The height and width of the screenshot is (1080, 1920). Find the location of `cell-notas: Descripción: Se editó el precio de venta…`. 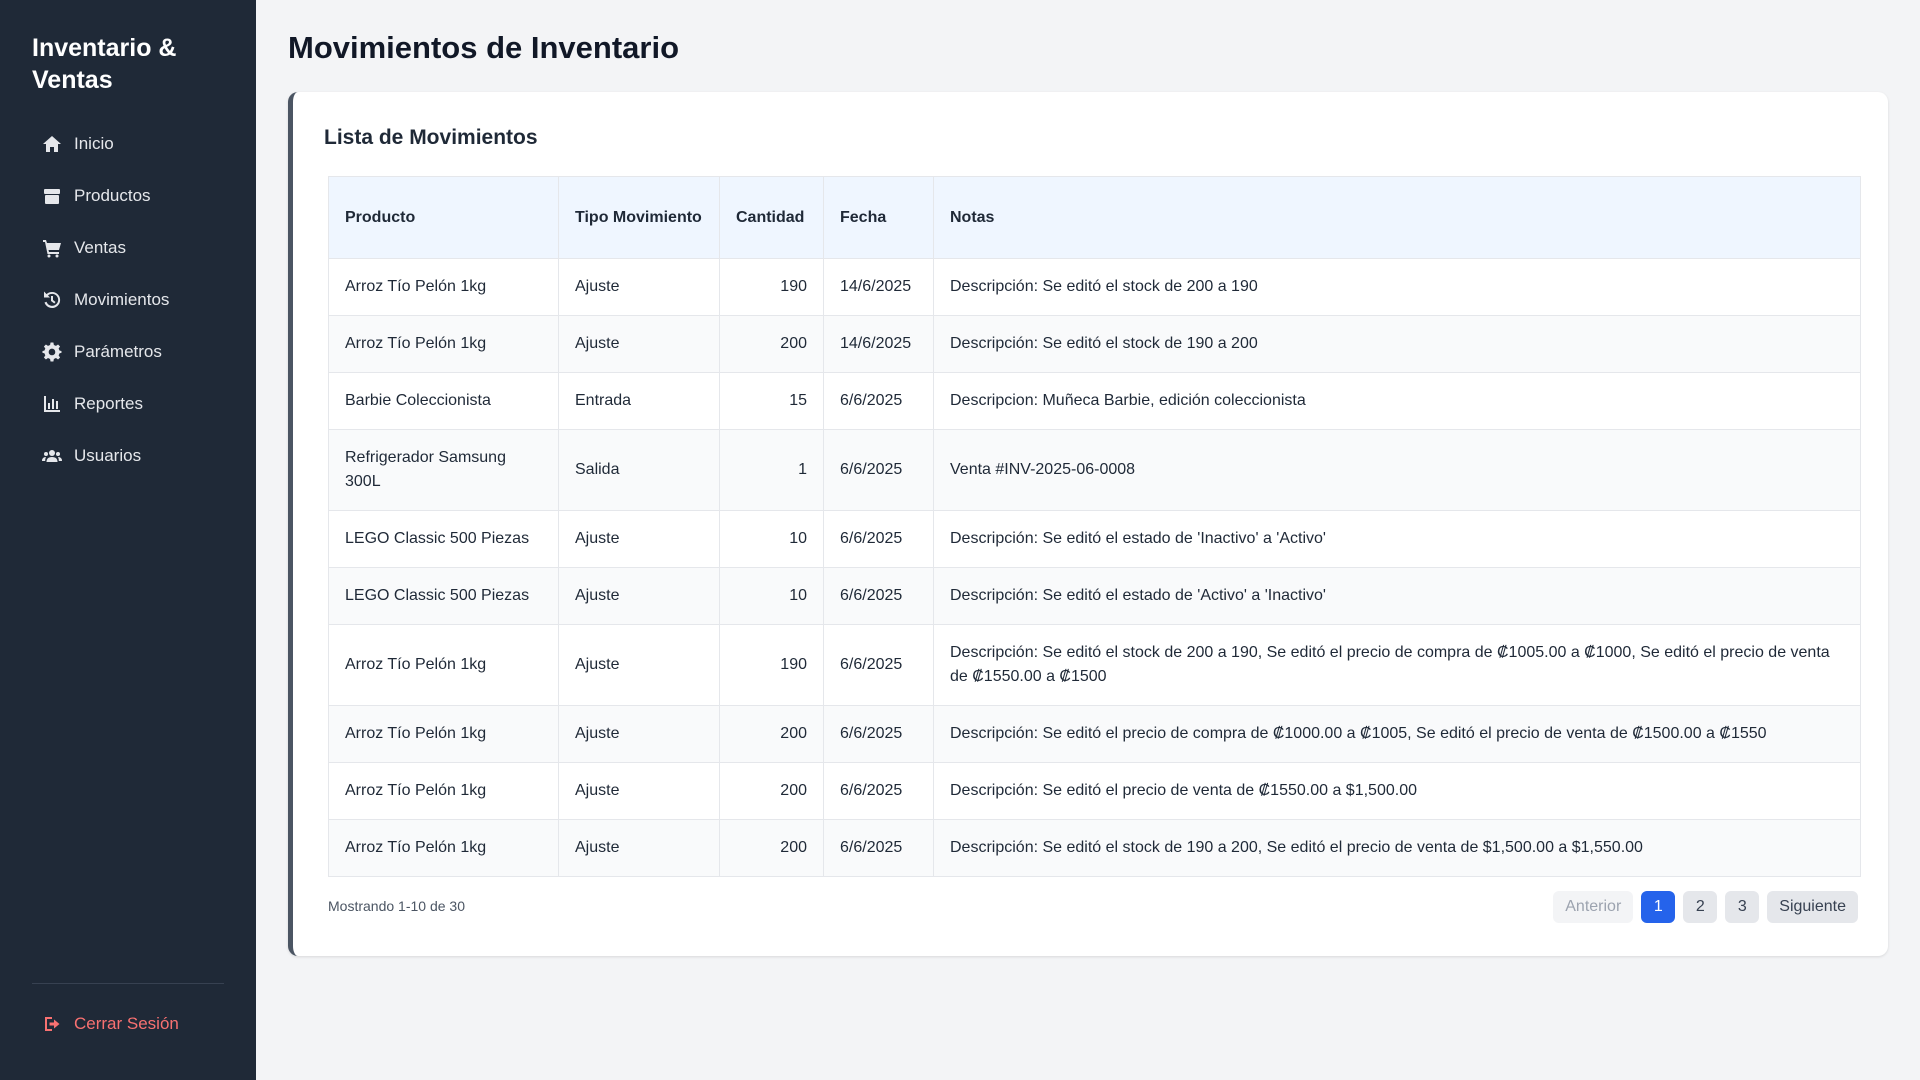

cell-notas: Descripción: Se editó el precio de venta… is located at coordinates (1397, 791).